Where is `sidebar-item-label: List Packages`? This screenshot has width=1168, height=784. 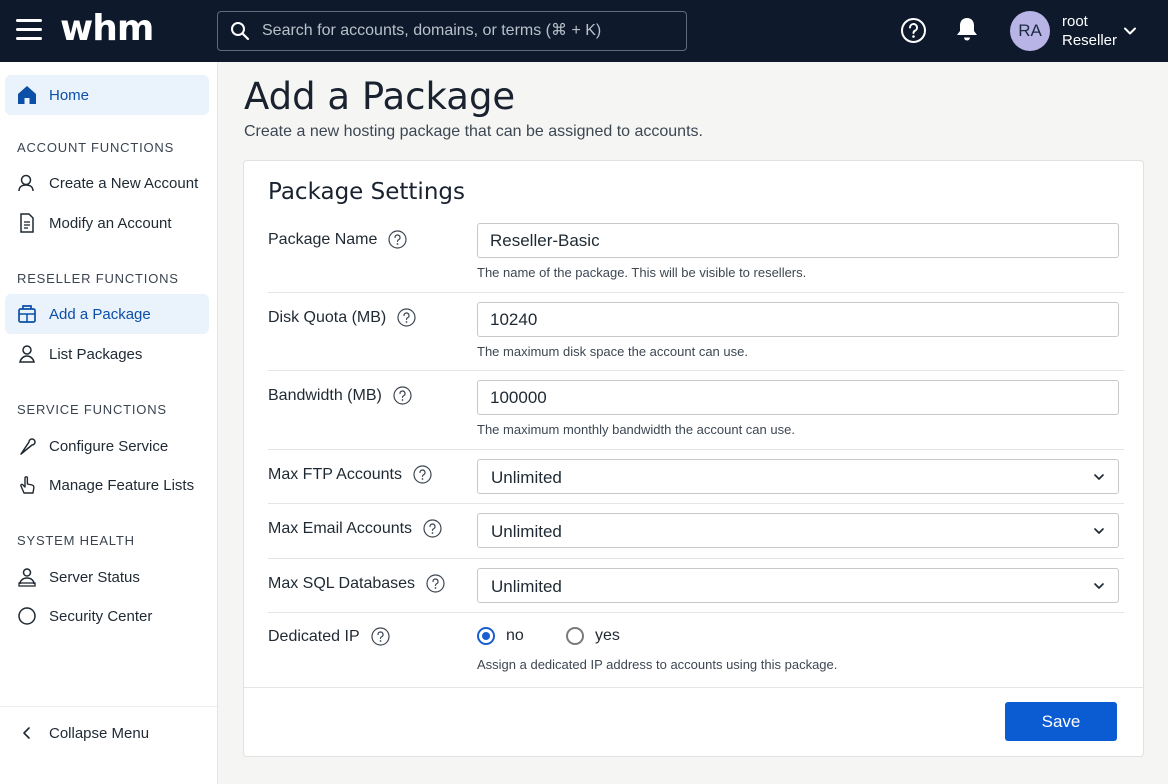
sidebar-item-label: List Packages is located at coordinates (96, 354).